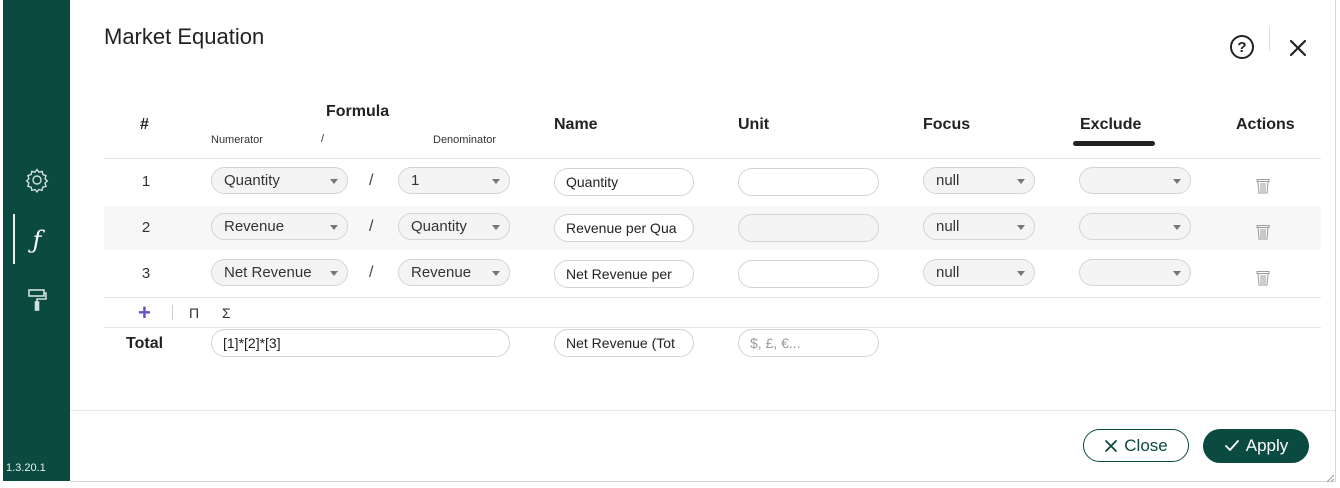 This screenshot has height=488, width=1340. I want to click on row-number: 1, so click(146, 181).